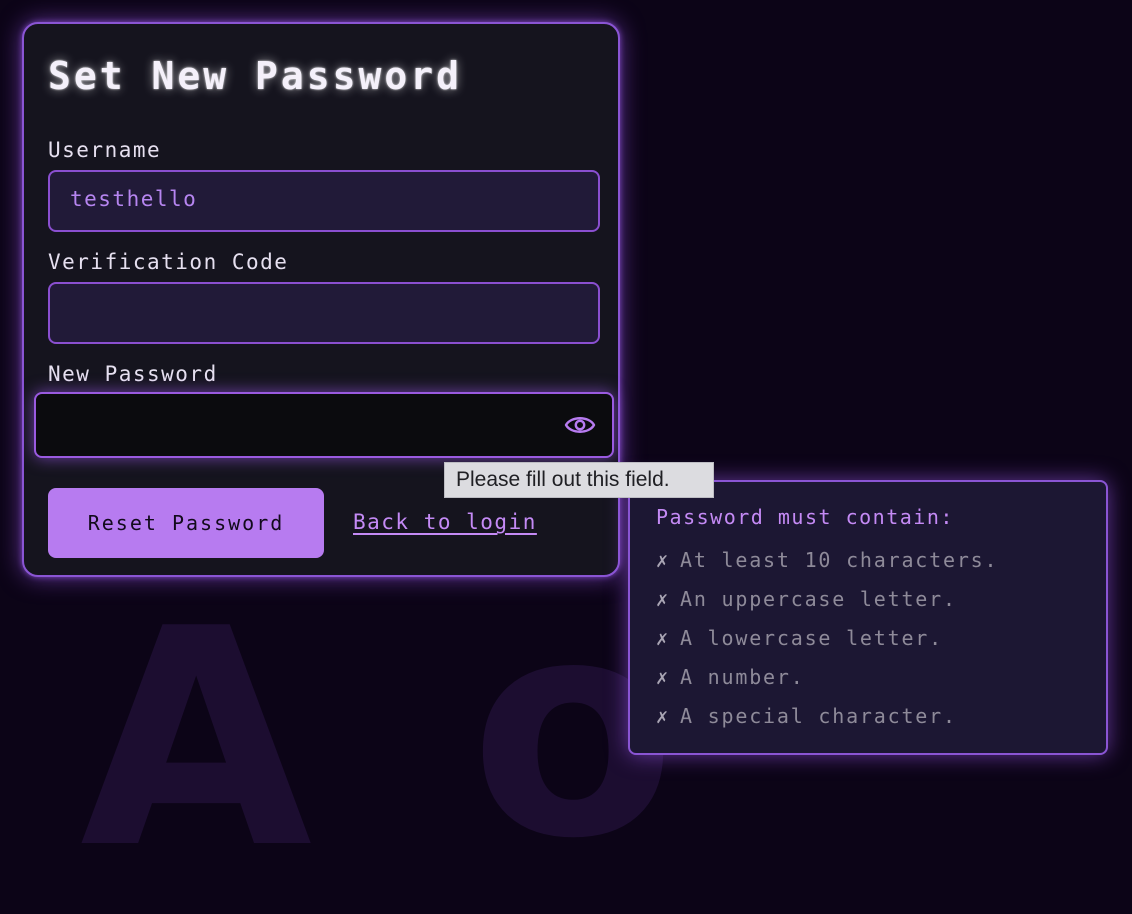 This screenshot has height=914, width=1132. Describe the element at coordinates (580, 425) in the screenshot. I see `eye-icon` at that location.